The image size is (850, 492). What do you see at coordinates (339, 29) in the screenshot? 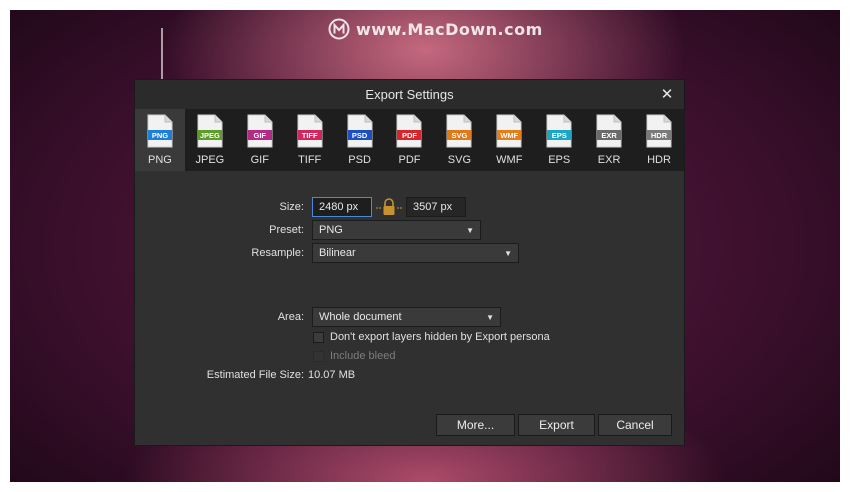
I see `macdown-logo-icon` at bounding box center [339, 29].